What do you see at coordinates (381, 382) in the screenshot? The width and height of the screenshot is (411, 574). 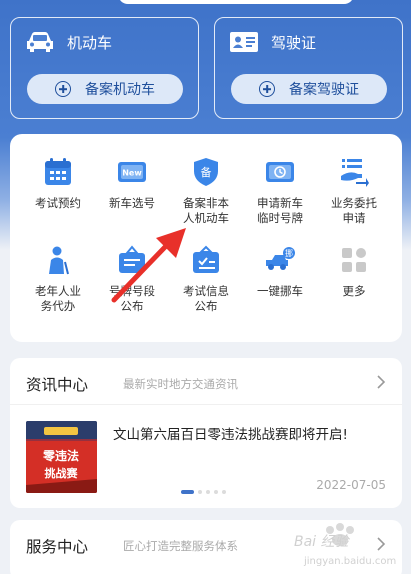 I see `chevron-right-icon` at bounding box center [381, 382].